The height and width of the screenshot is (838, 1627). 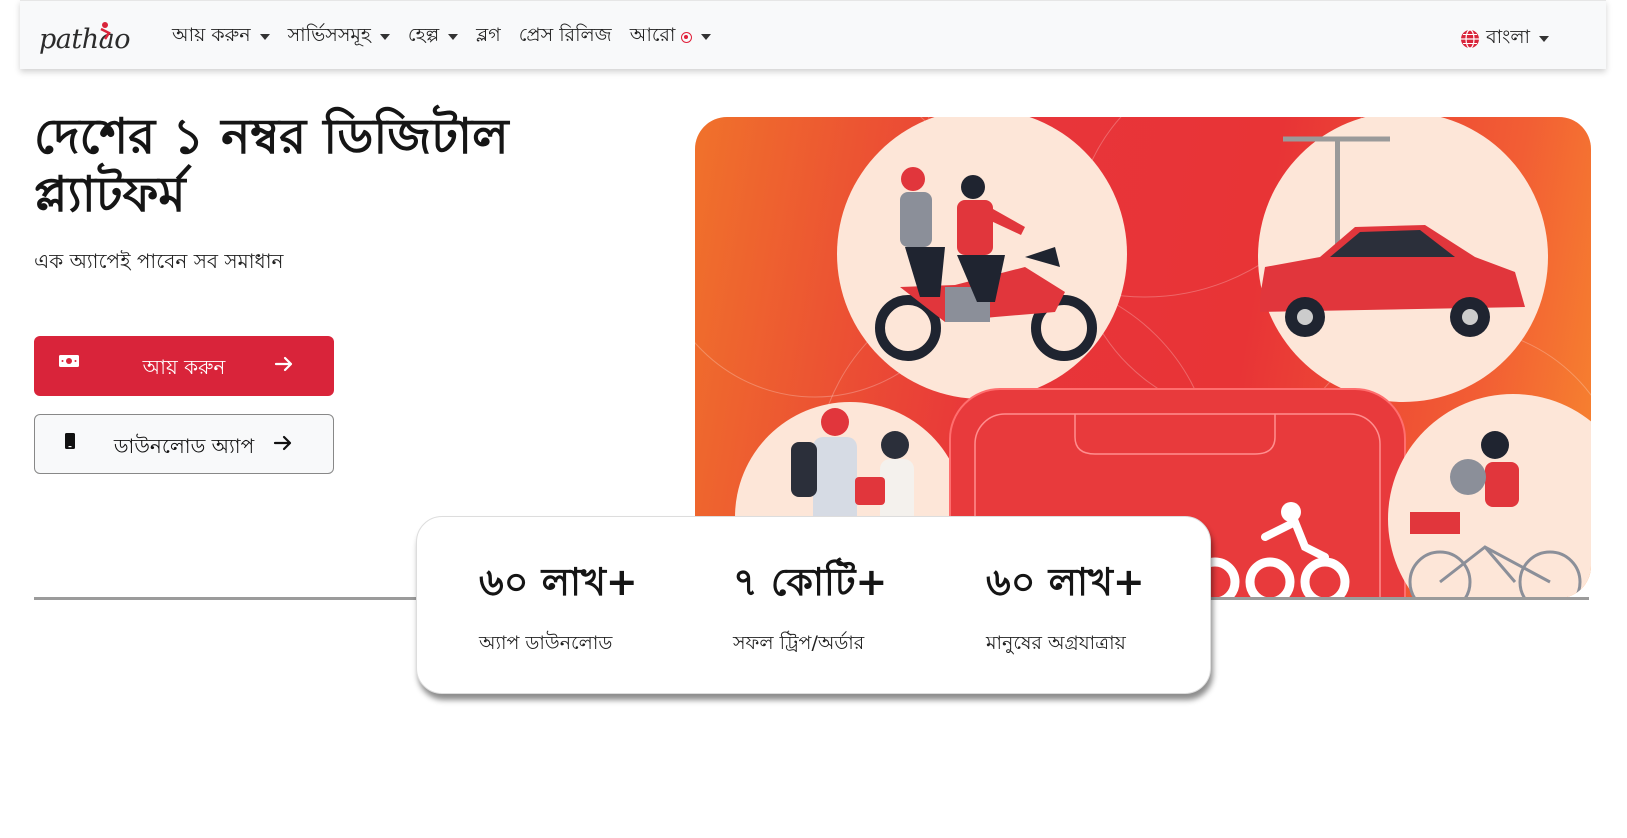 I want to click on earn-button: আয় করুন, so click(x=184, y=366).